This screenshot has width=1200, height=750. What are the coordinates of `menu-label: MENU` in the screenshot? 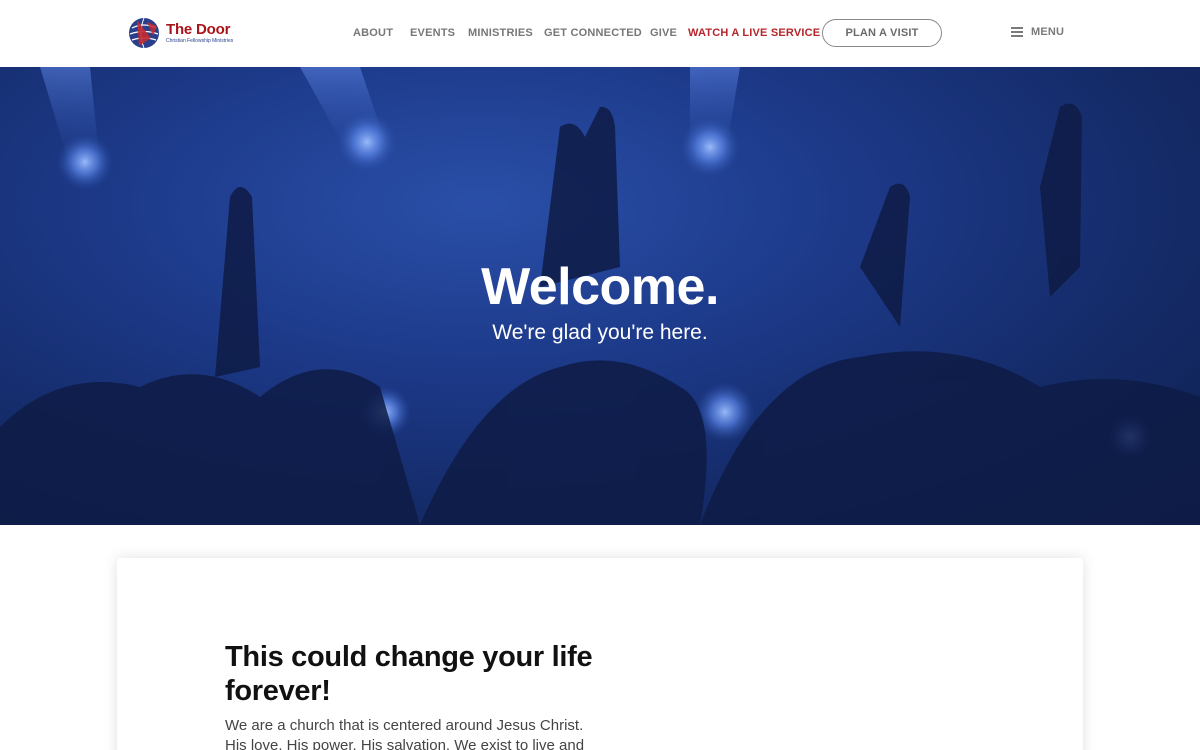 It's located at (1048, 32).